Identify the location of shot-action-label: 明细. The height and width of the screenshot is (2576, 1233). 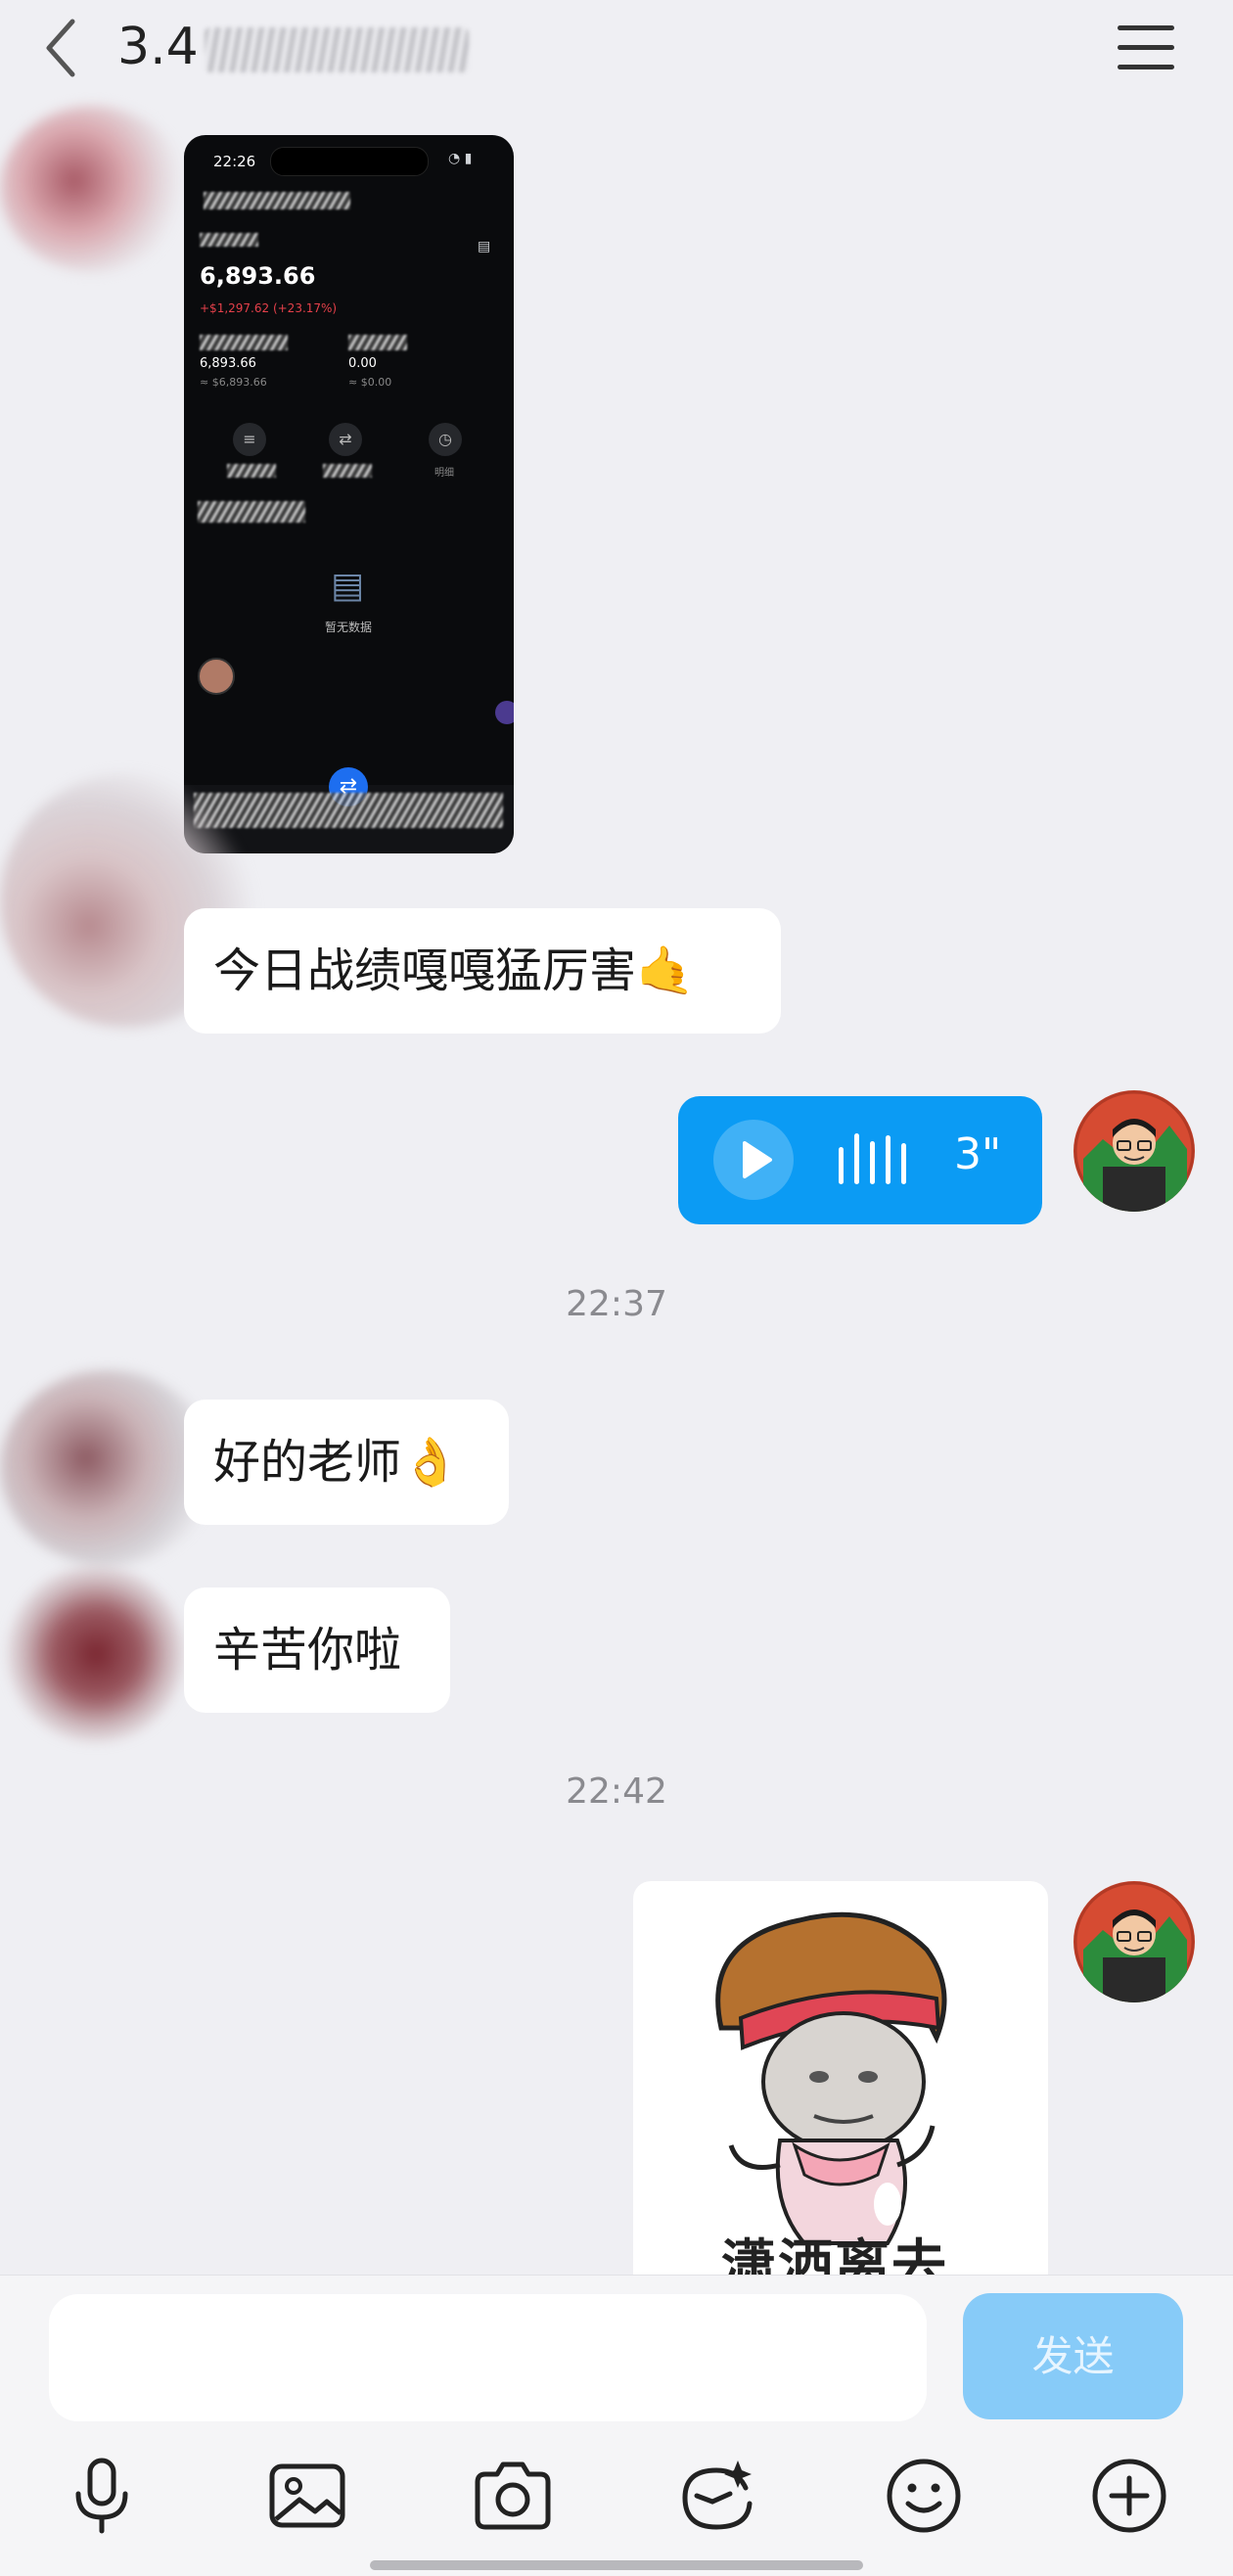
(444, 474).